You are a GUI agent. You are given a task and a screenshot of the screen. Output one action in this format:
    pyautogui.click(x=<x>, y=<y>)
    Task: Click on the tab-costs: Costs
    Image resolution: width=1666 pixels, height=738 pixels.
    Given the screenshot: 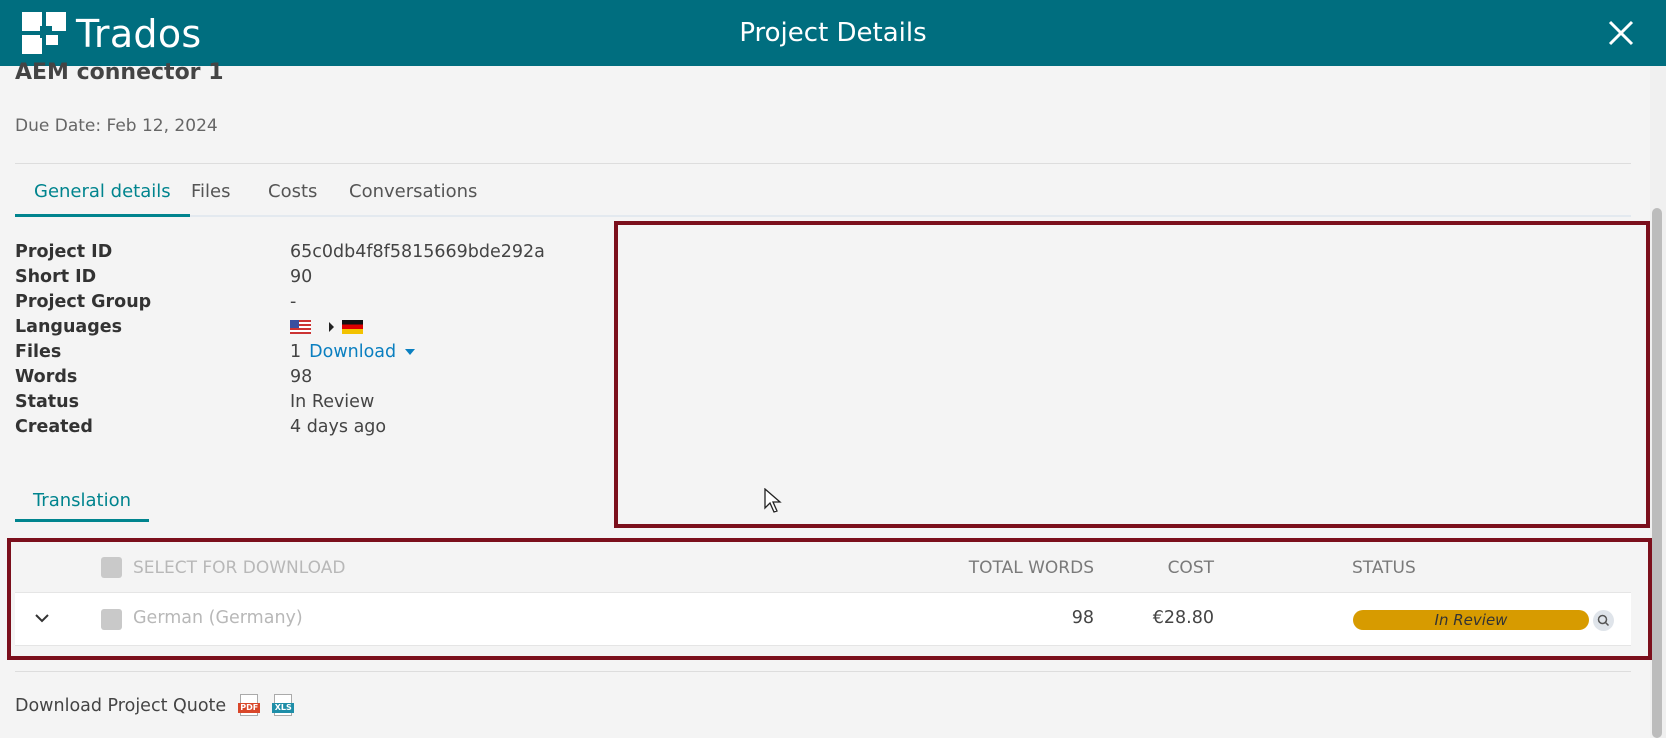 What is the action you would take?
    pyautogui.click(x=292, y=199)
    